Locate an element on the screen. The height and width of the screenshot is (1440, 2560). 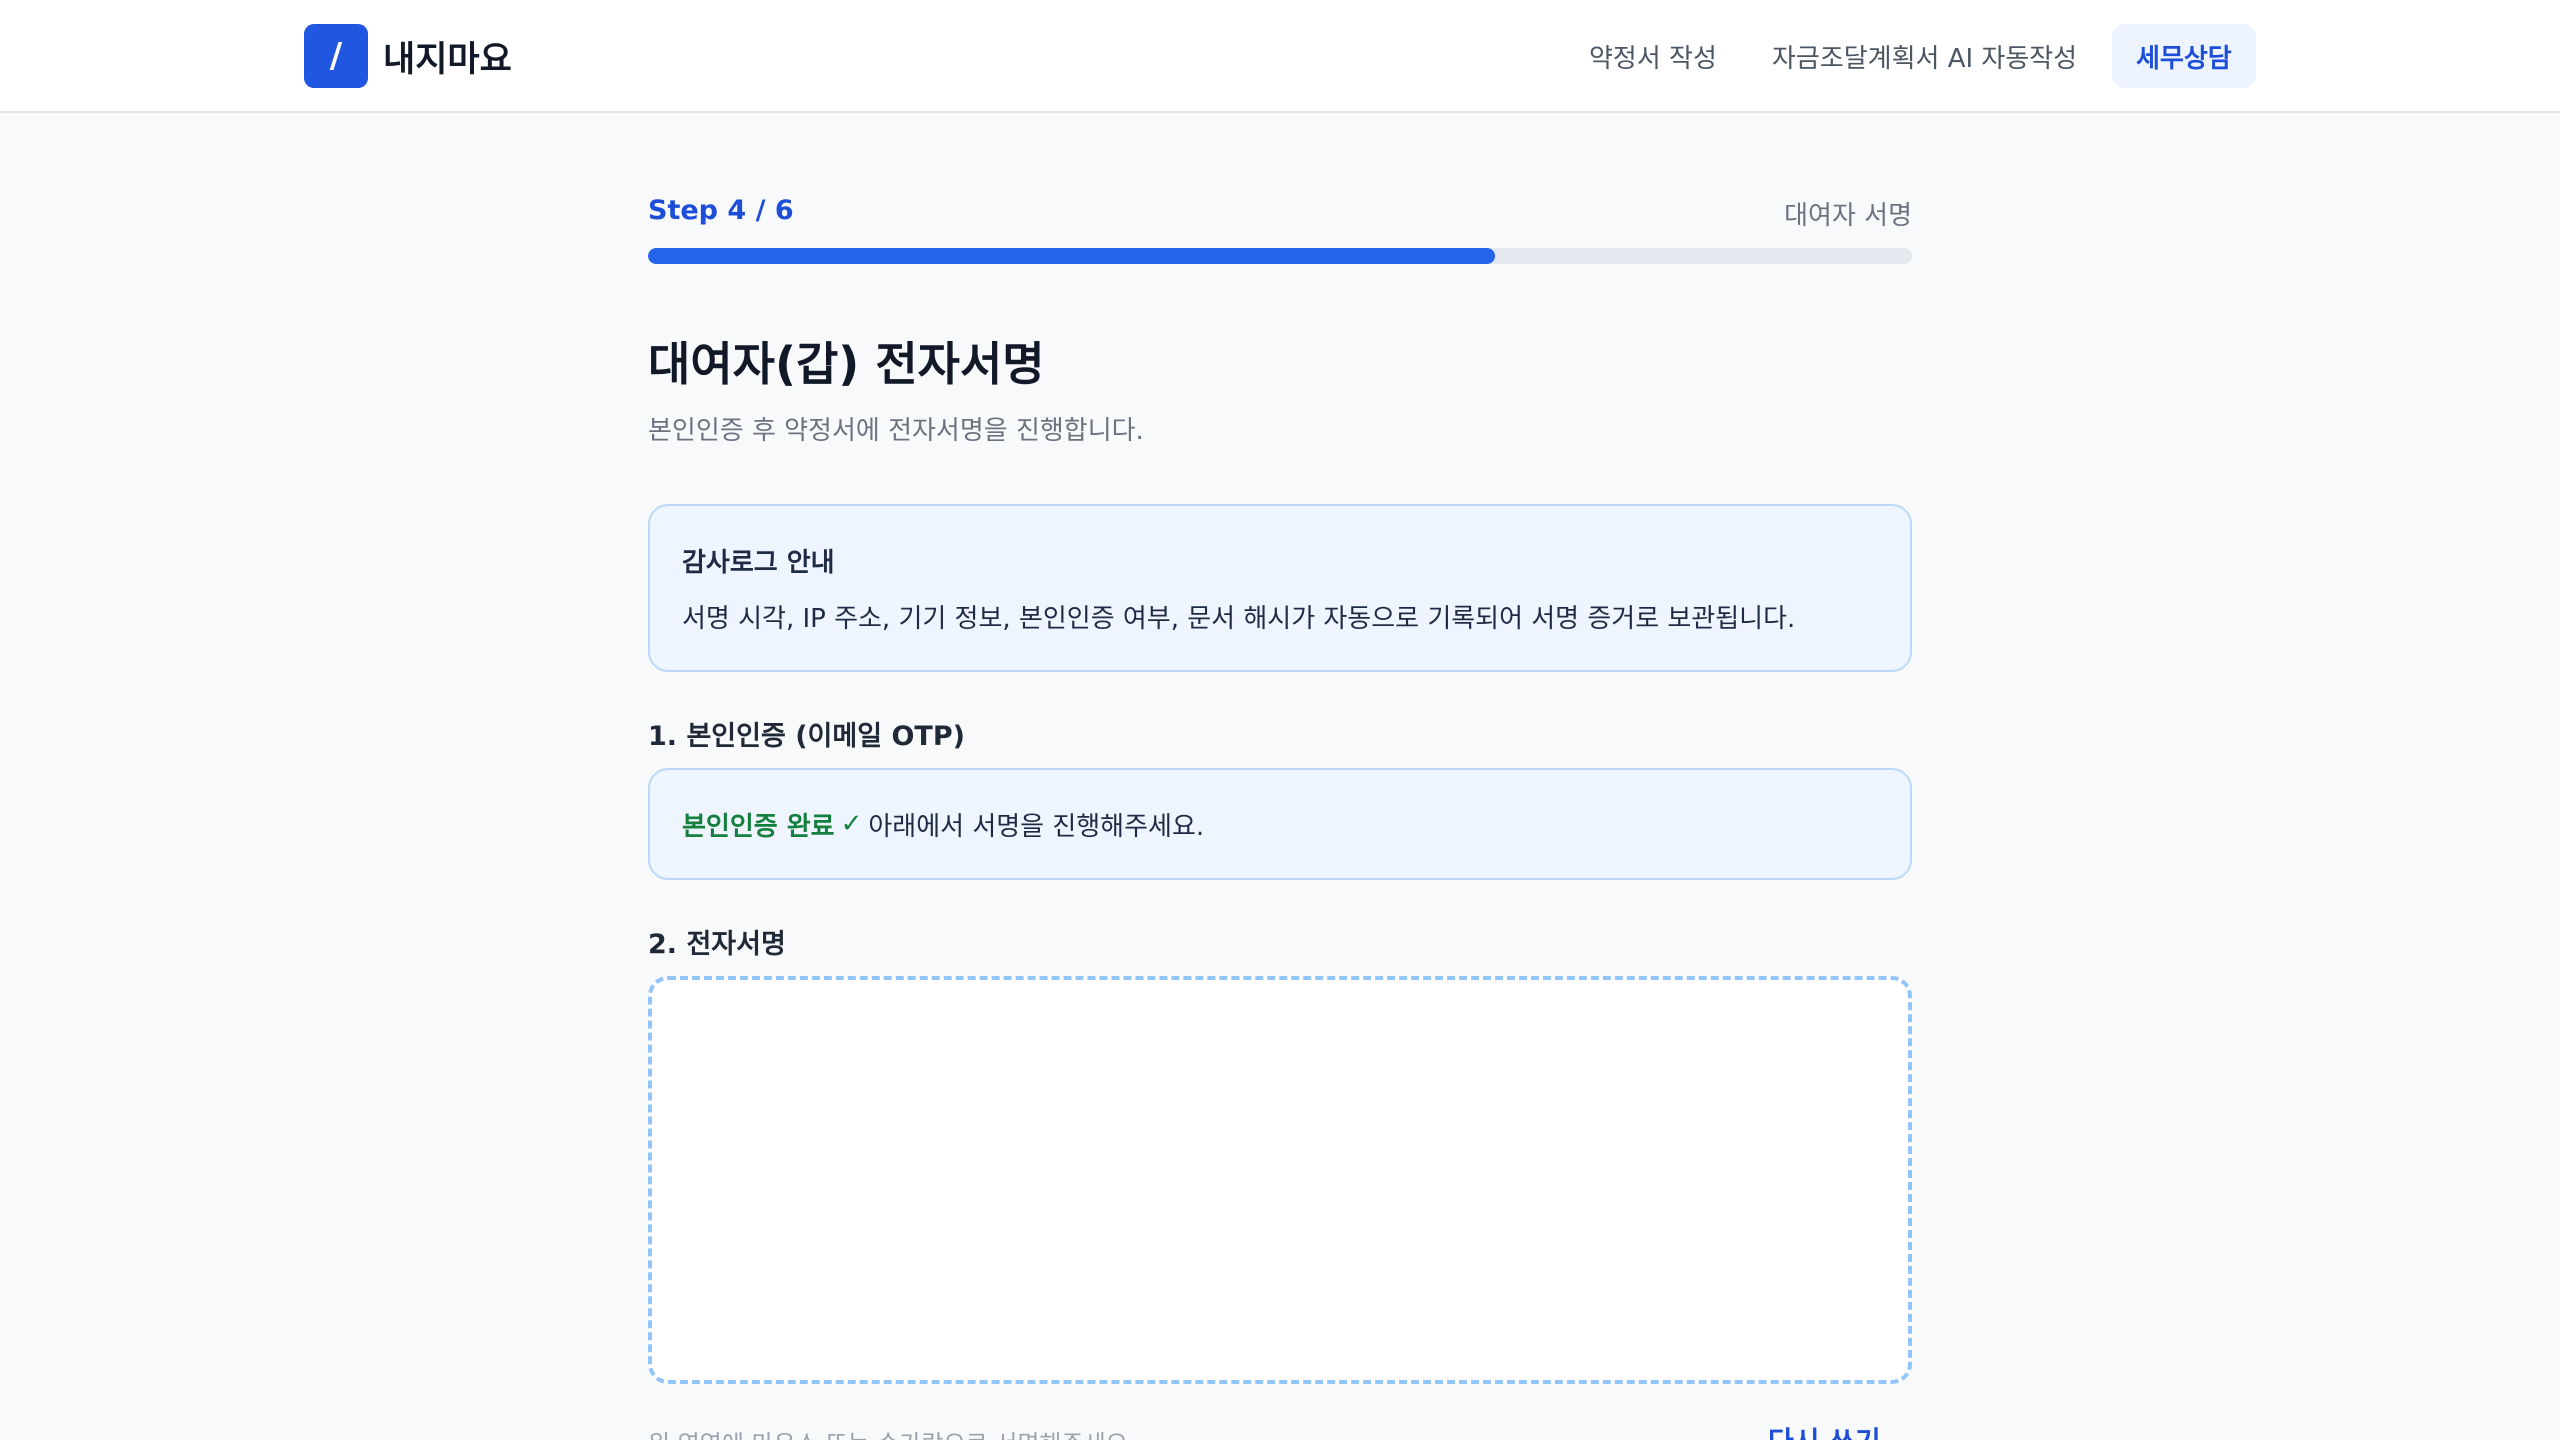
progress-bar-fill is located at coordinates (1071, 256).